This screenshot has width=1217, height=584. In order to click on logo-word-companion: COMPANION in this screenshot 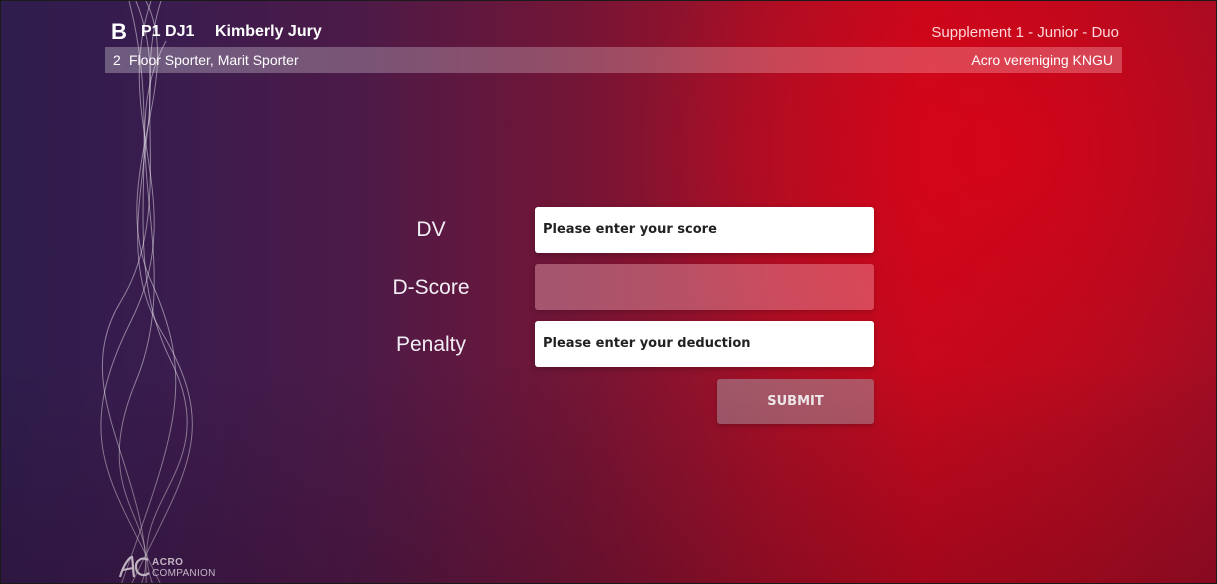, I will do `click(184, 573)`.